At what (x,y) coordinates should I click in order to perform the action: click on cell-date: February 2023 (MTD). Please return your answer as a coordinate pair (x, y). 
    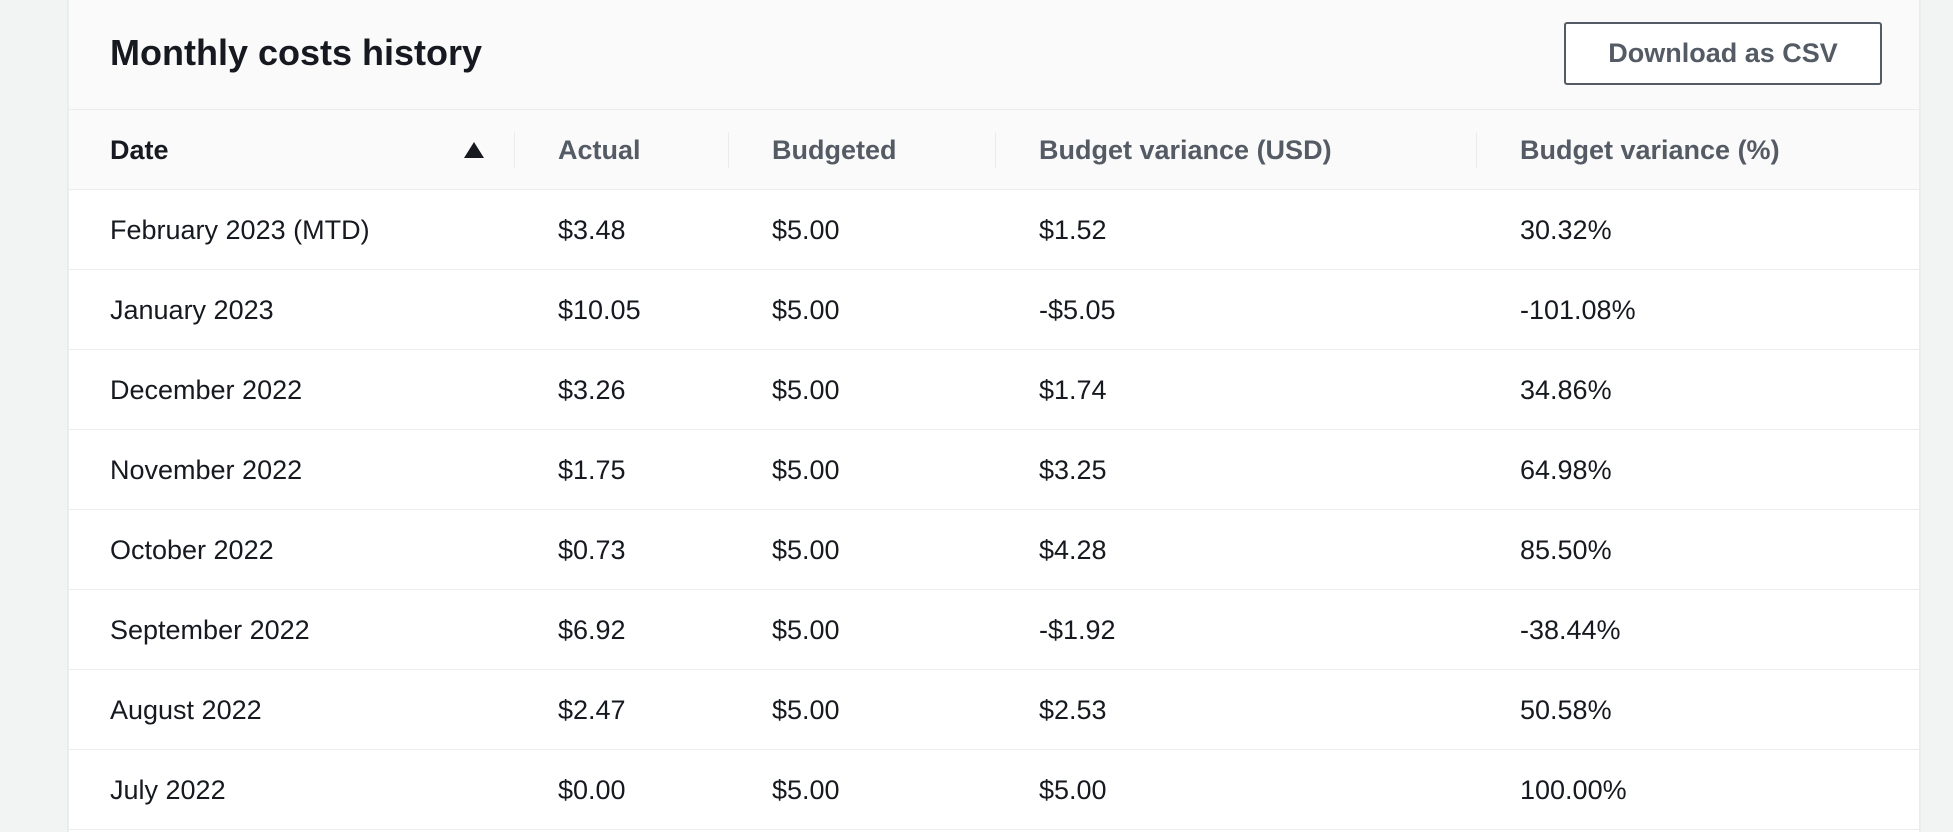
    Looking at the image, I should click on (240, 229).